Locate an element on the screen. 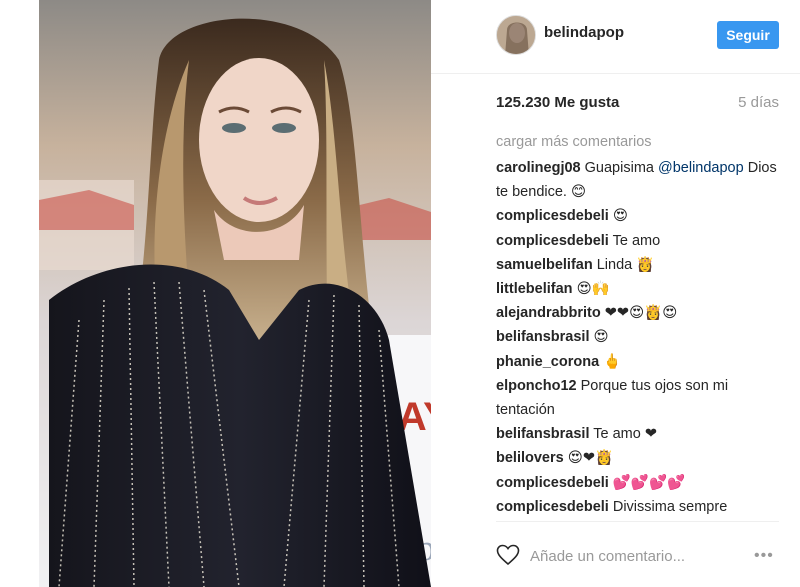 The image size is (800, 587). likes-count: 125.230 Me gusta is located at coordinates (557, 102).